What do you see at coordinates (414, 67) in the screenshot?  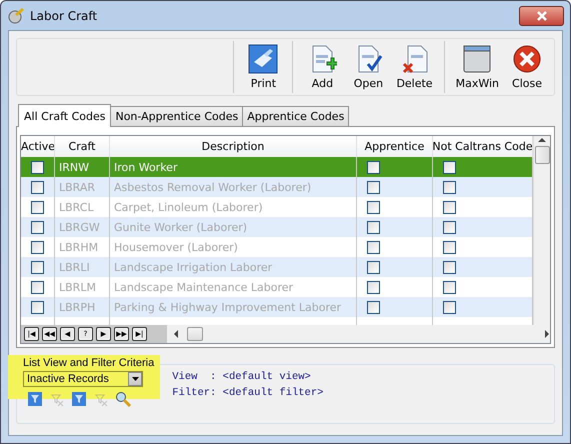 I see `toolbar-button: Delete` at bounding box center [414, 67].